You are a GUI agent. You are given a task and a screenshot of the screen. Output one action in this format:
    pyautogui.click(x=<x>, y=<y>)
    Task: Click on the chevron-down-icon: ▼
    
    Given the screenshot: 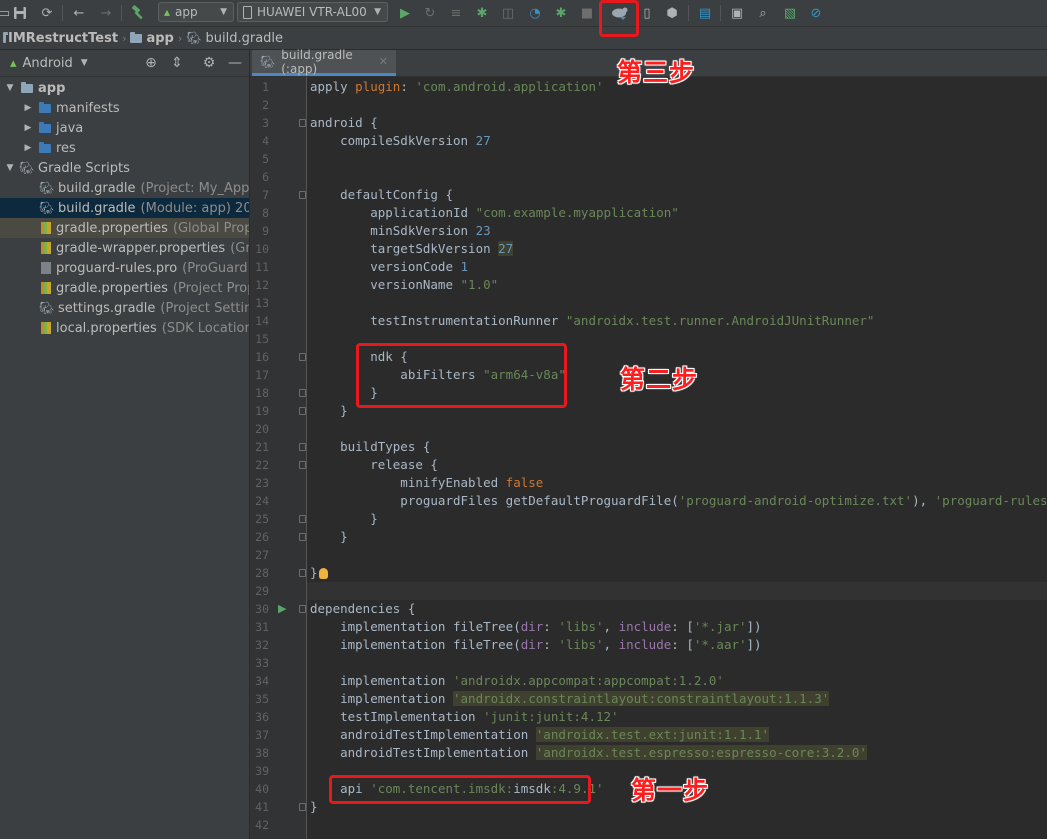 What is the action you would take?
    pyautogui.click(x=377, y=12)
    